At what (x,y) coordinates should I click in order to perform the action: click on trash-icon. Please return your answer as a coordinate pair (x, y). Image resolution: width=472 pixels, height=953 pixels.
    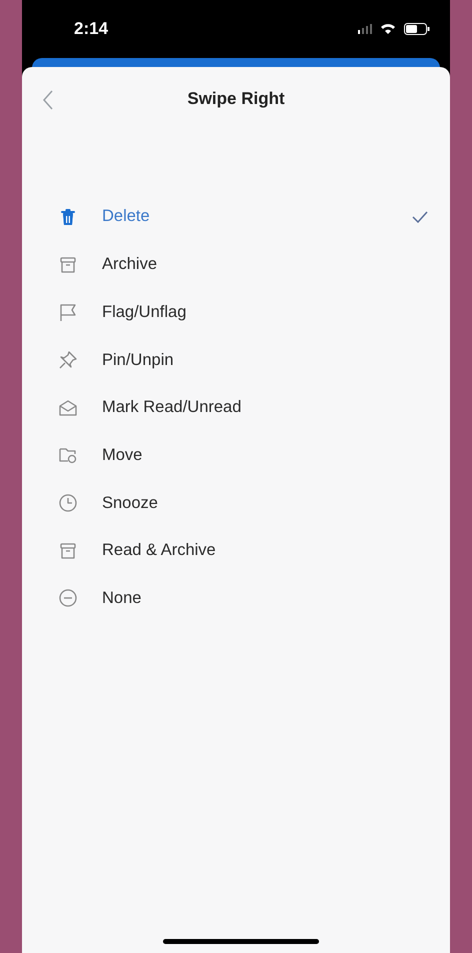
    Looking at the image, I should click on (68, 216).